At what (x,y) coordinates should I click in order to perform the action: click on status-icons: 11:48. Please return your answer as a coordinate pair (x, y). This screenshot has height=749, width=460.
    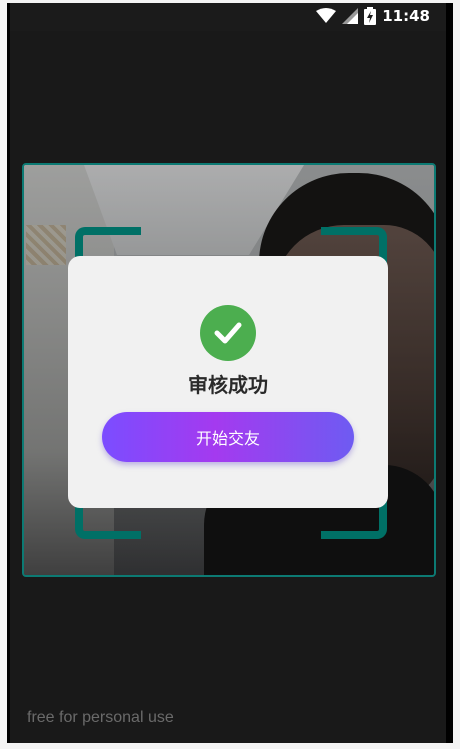
    Looking at the image, I should click on (373, 16).